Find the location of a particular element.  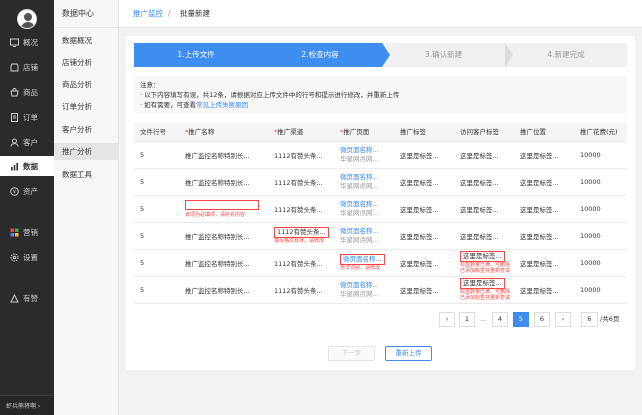

pagination: ‹ 1 ... 4 5 6 › 6 /共6页 is located at coordinates (534, 319).